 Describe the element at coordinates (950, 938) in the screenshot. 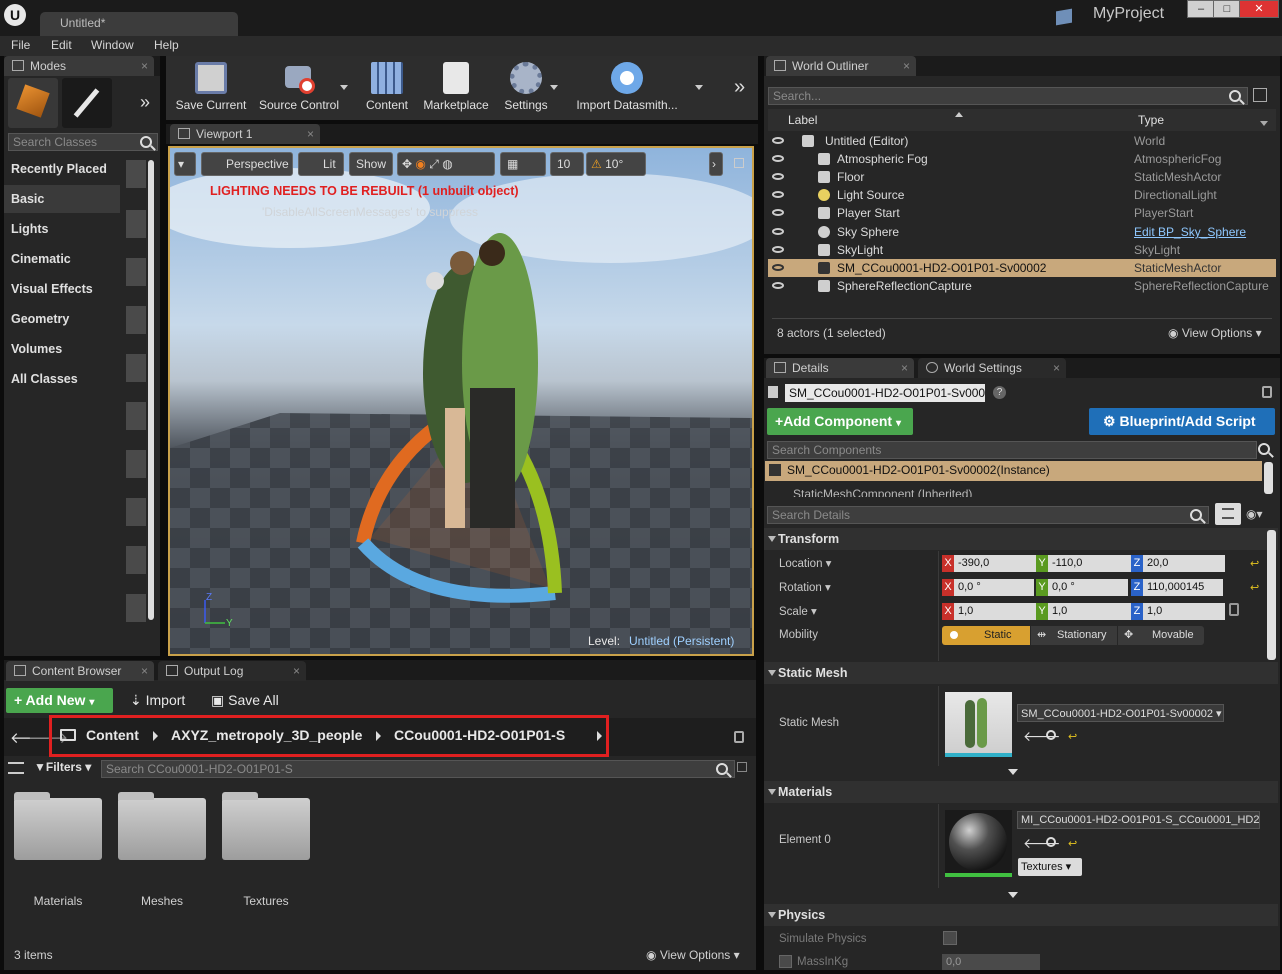

I see `simulate-physics-checkbox` at that location.